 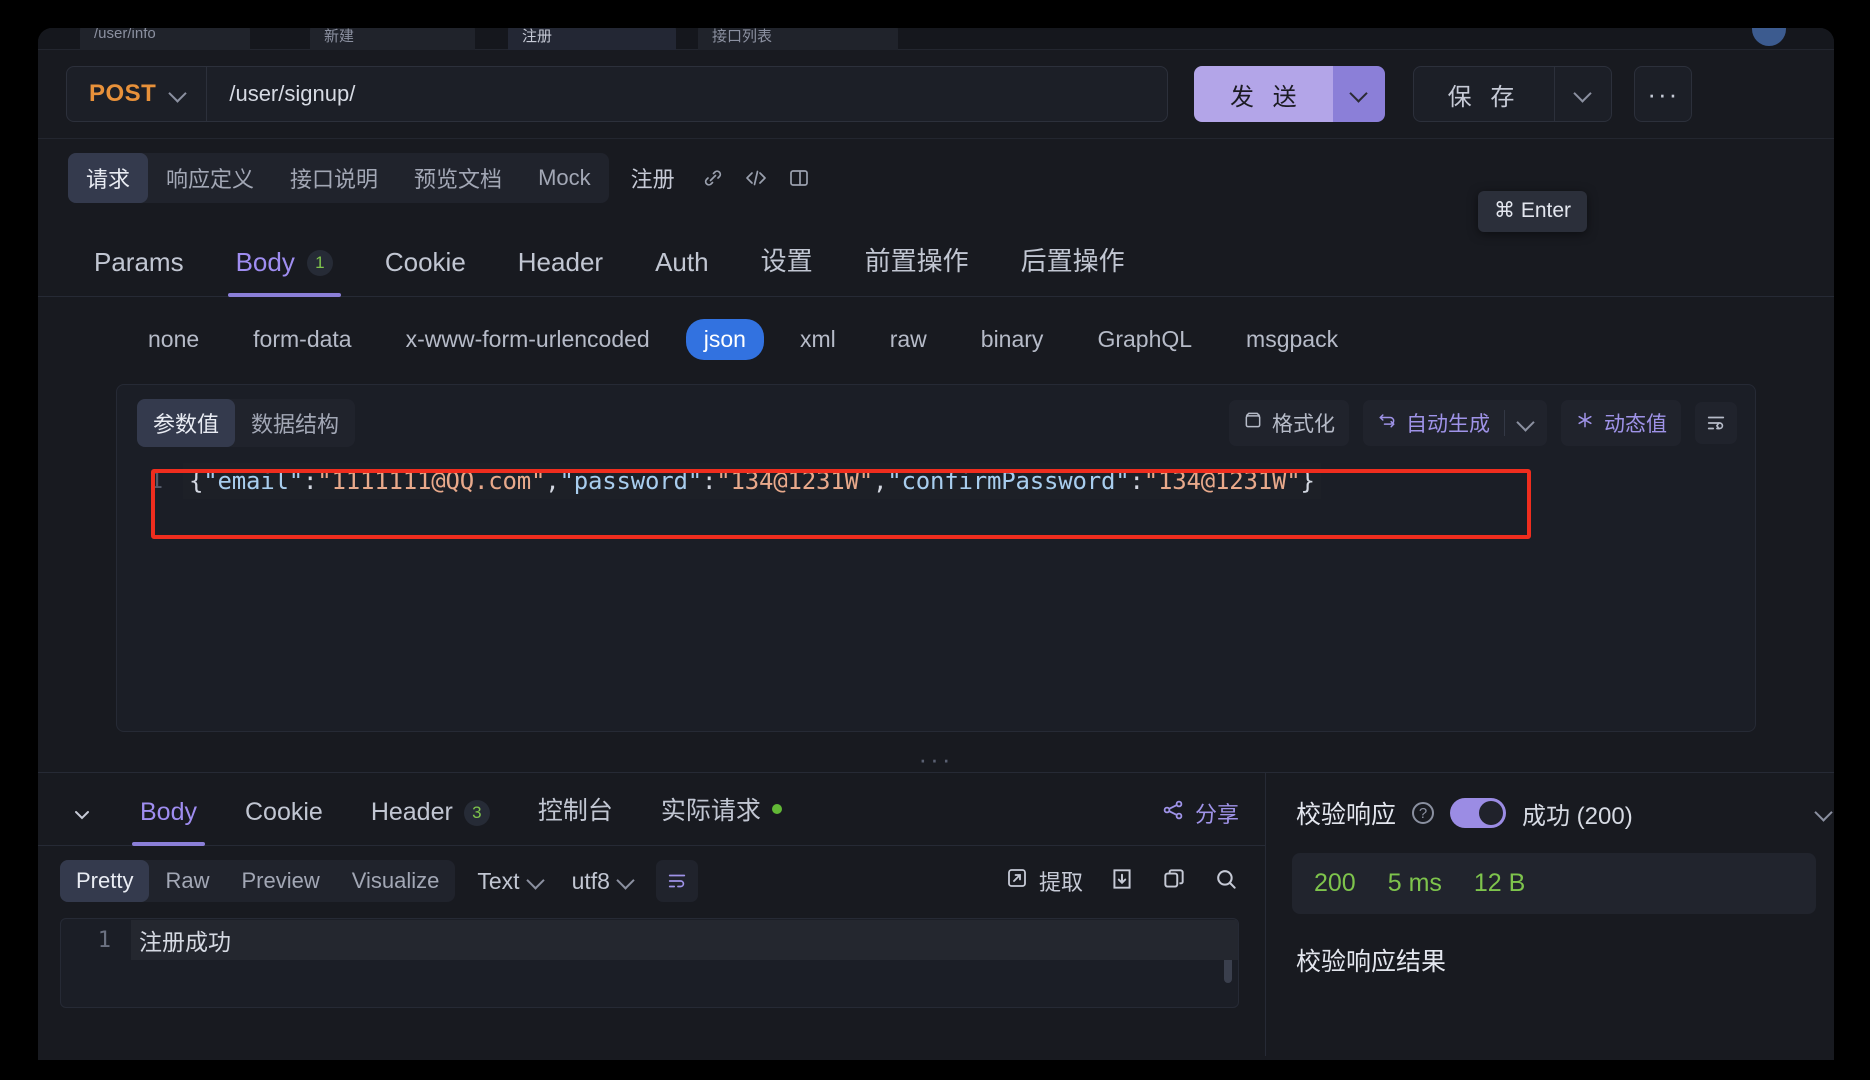 What do you see at coordinates (776, 809) in the screenshot?
I see `status-dot-icon` at bounding box center [776, 809].